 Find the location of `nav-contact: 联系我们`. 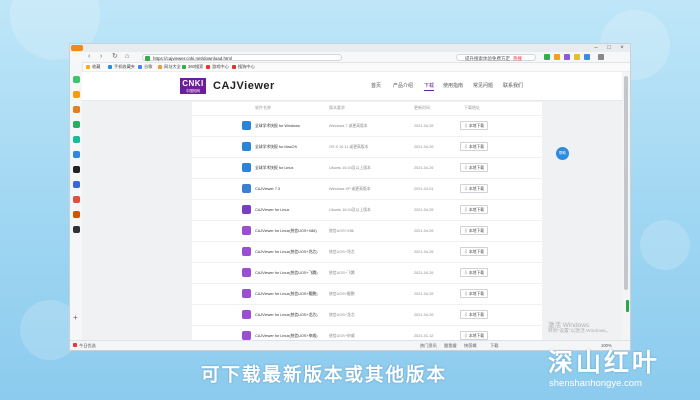

nav-contact: 联系我们 is located at coordinates (513, 85).